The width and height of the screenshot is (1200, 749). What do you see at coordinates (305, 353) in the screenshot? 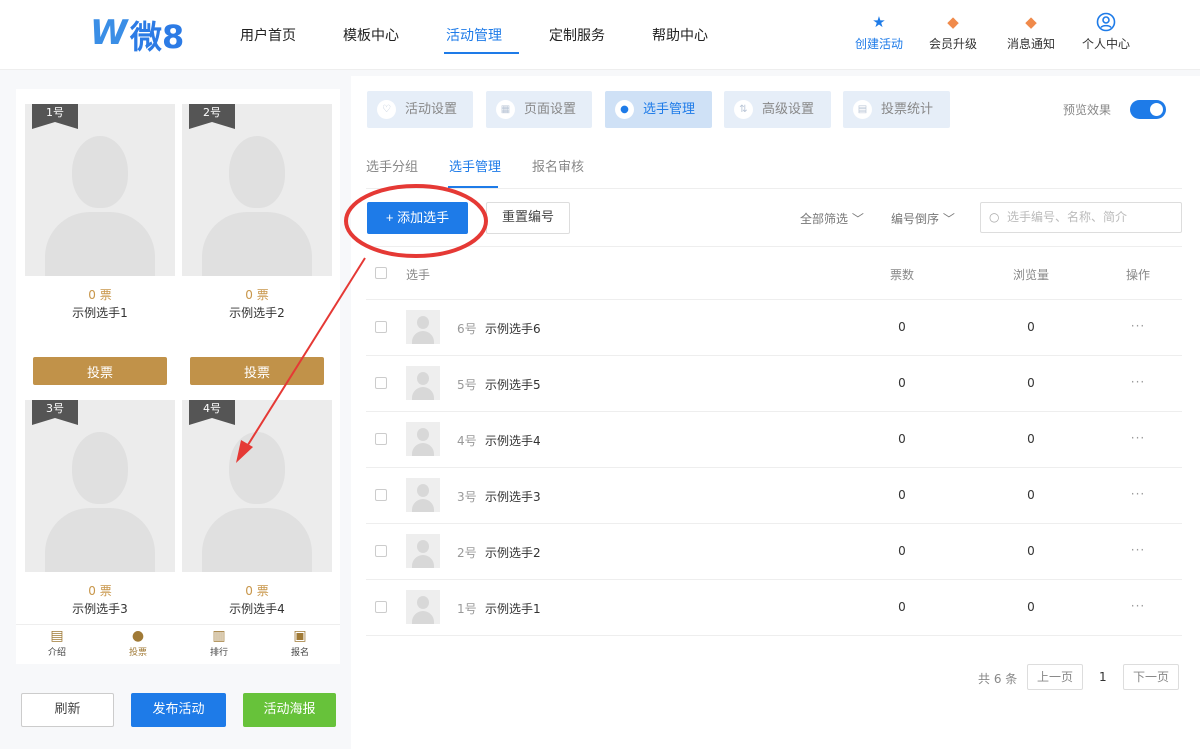
I see `annotation-arrow-line` at bounding box center [305, 353].